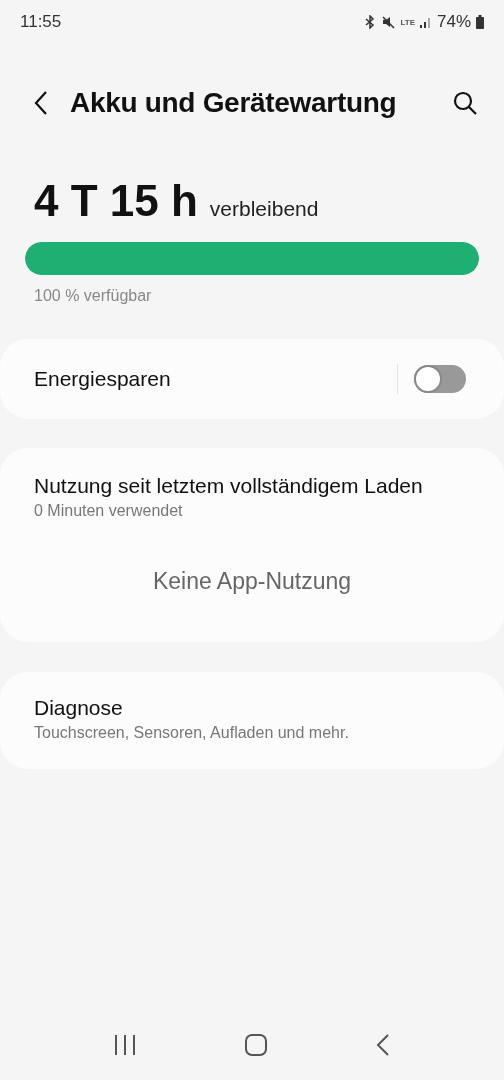 Image resolution: width=504 pixels, height=1080 pixels. I want to click on battery-percentage: 74%, so click(453, 22).